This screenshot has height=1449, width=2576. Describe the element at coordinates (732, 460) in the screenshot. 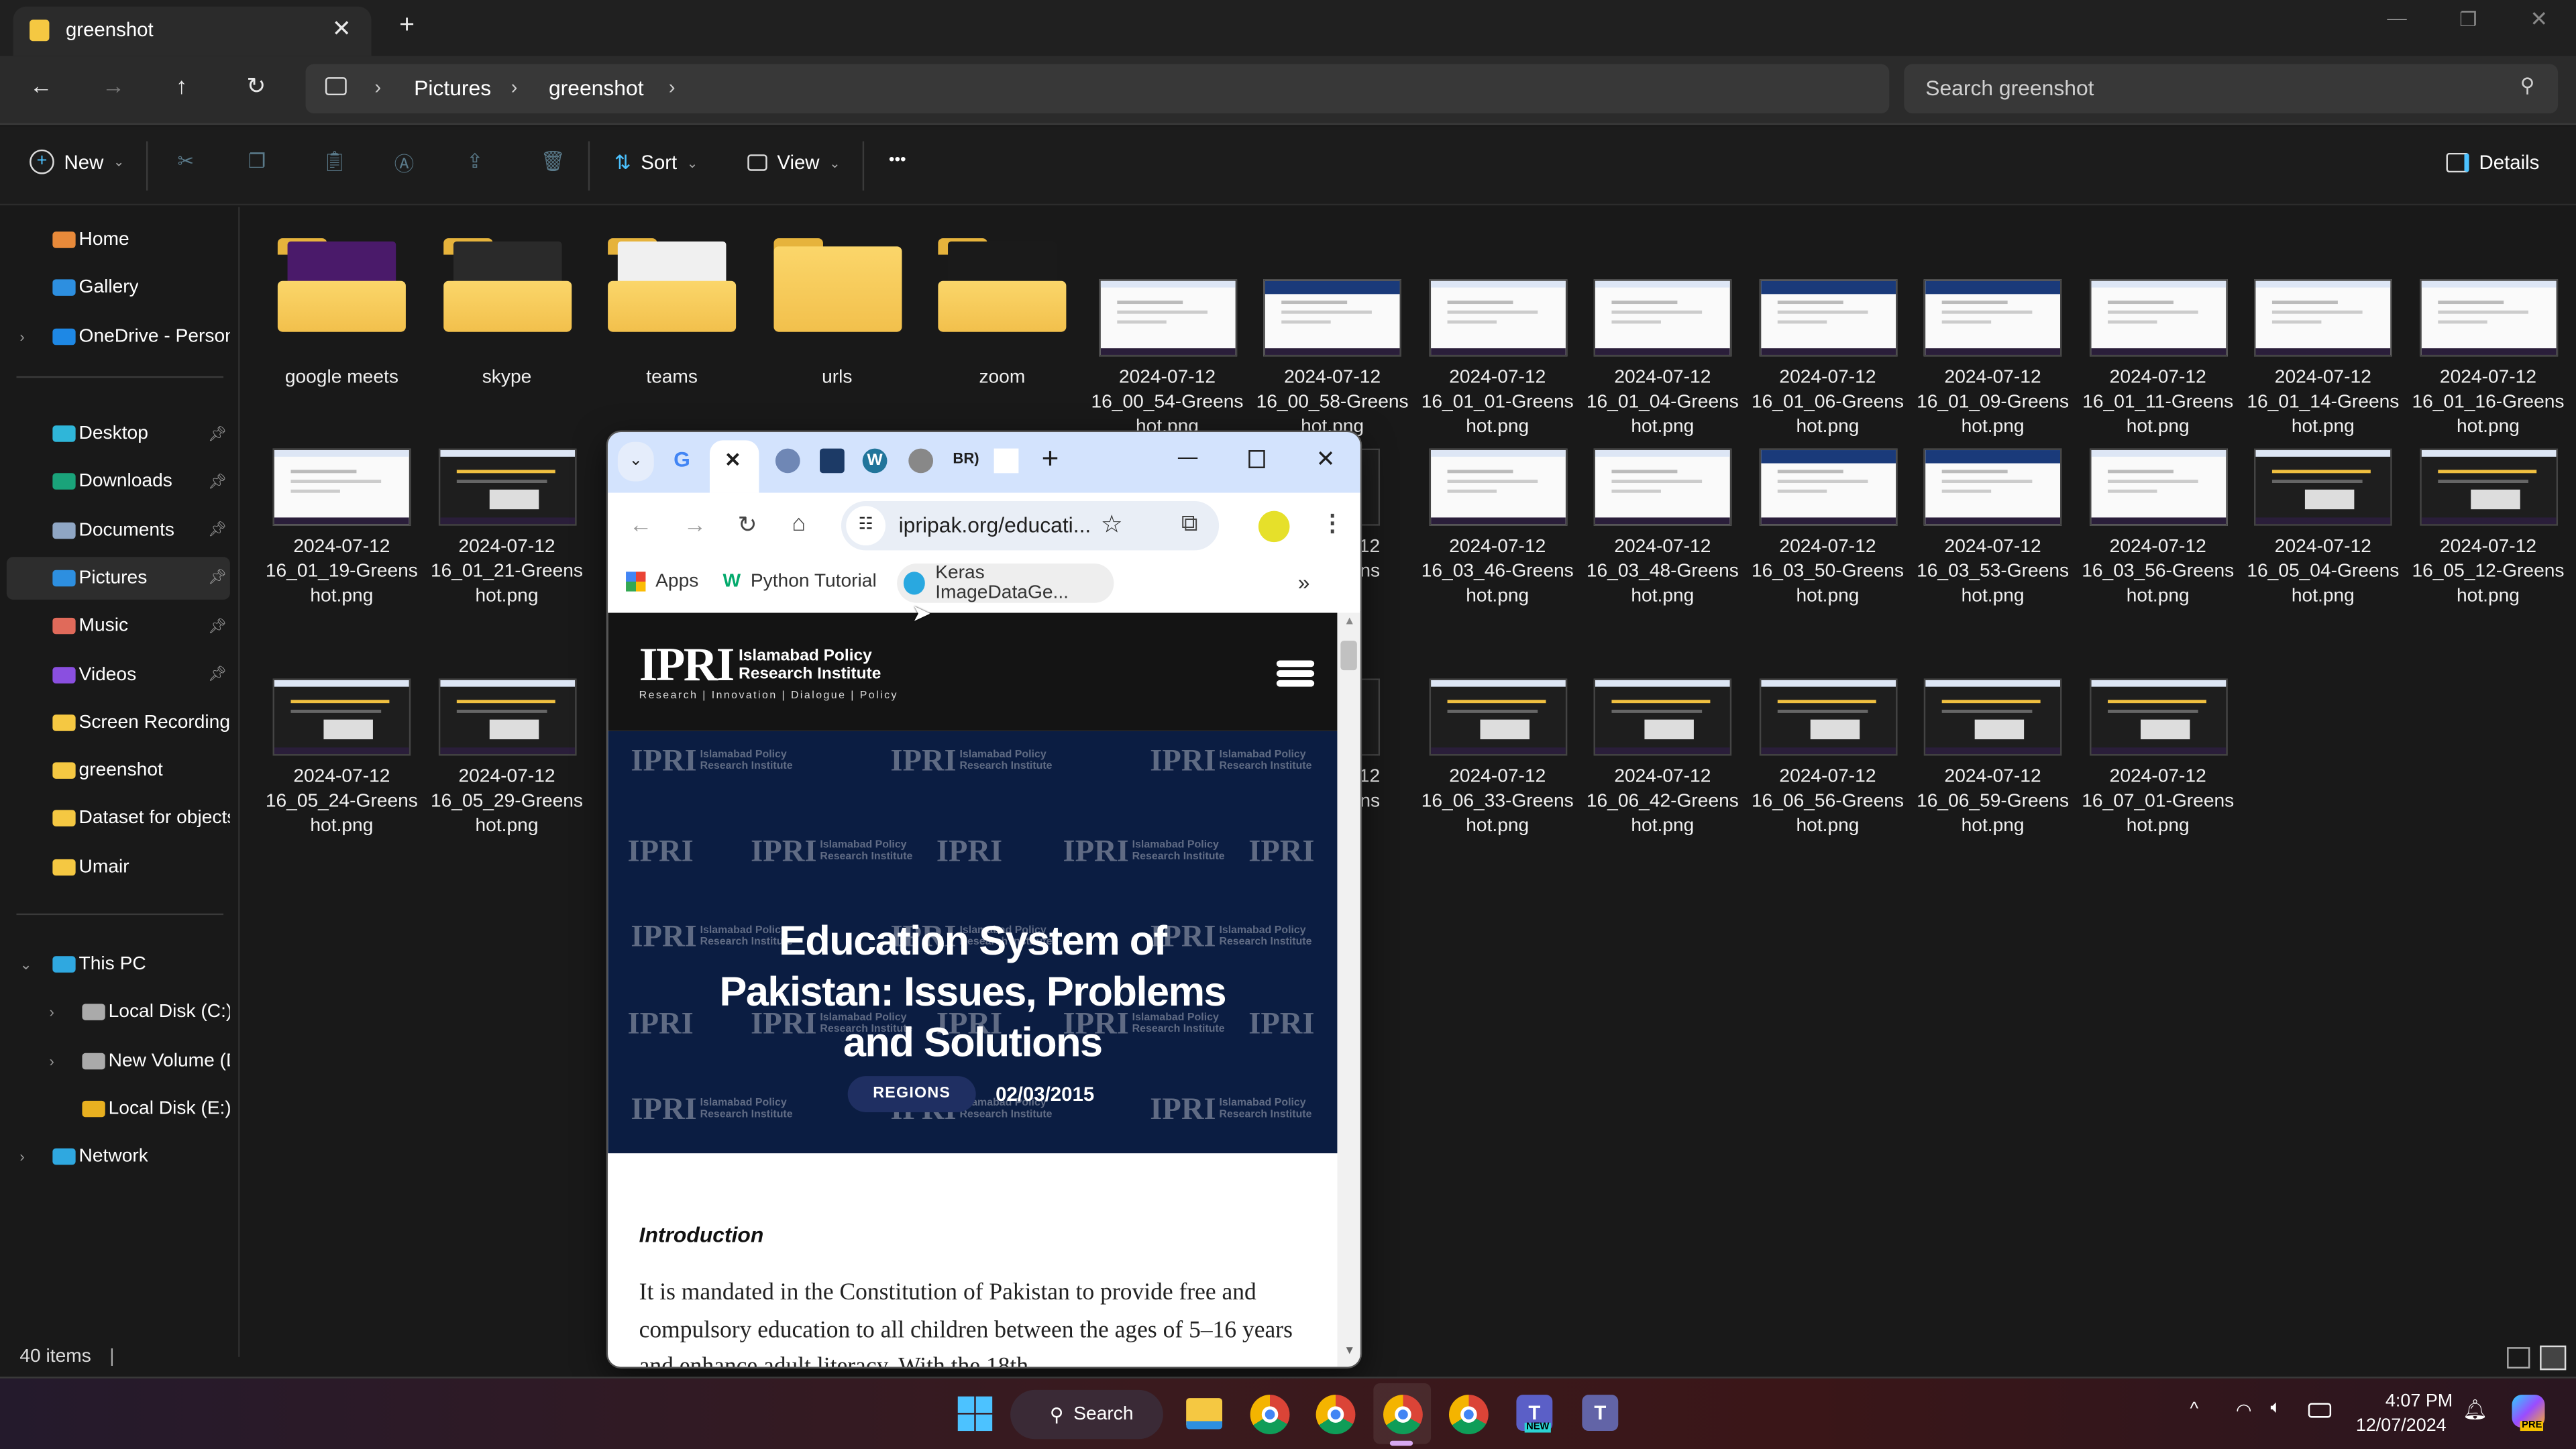

I see `close-tab-icon: ✕` at that location.